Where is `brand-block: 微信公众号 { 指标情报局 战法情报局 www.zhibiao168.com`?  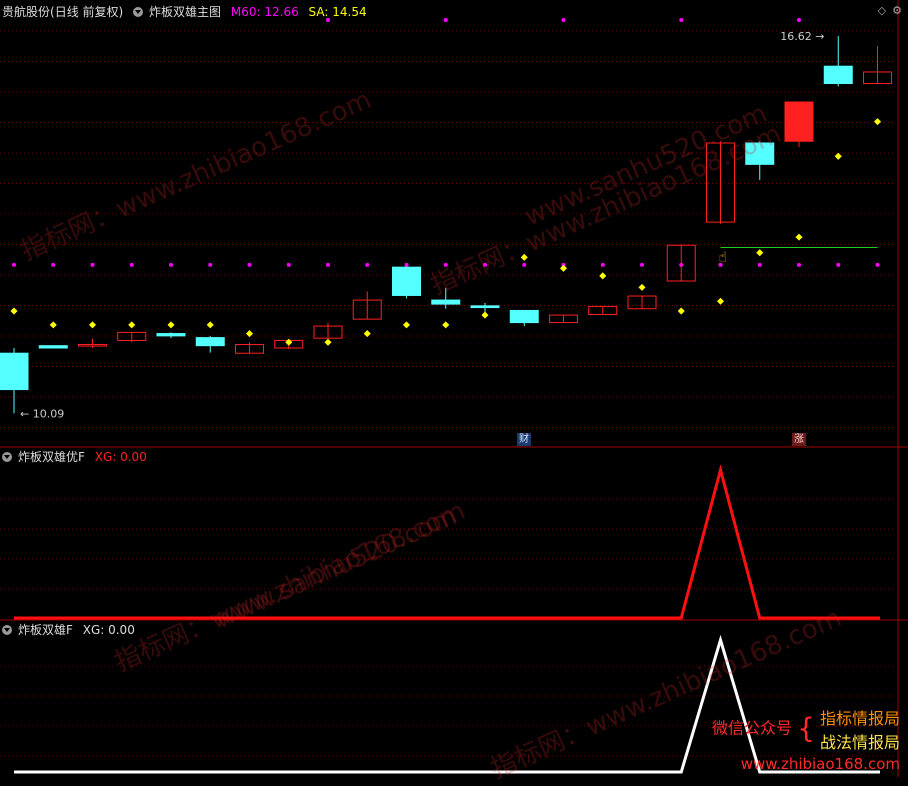 brand-block: 微信公众号 { 指标情报局 战法情报局 www.zhibiao168.com is located at coordinates (806, 739).